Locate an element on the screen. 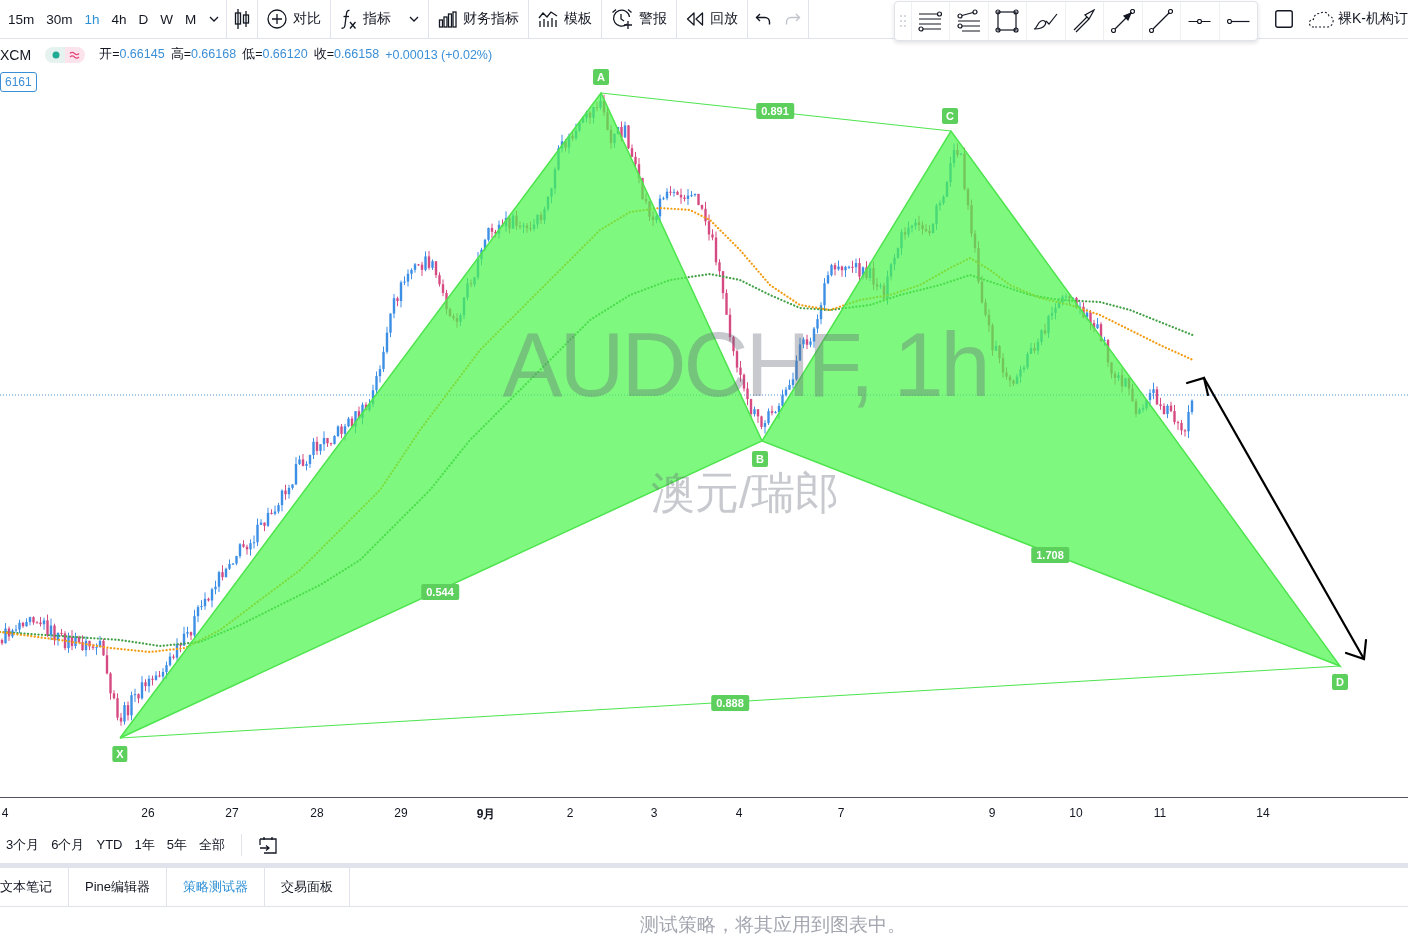  time-axis-label: 9 is located at coordinates (992, 813).